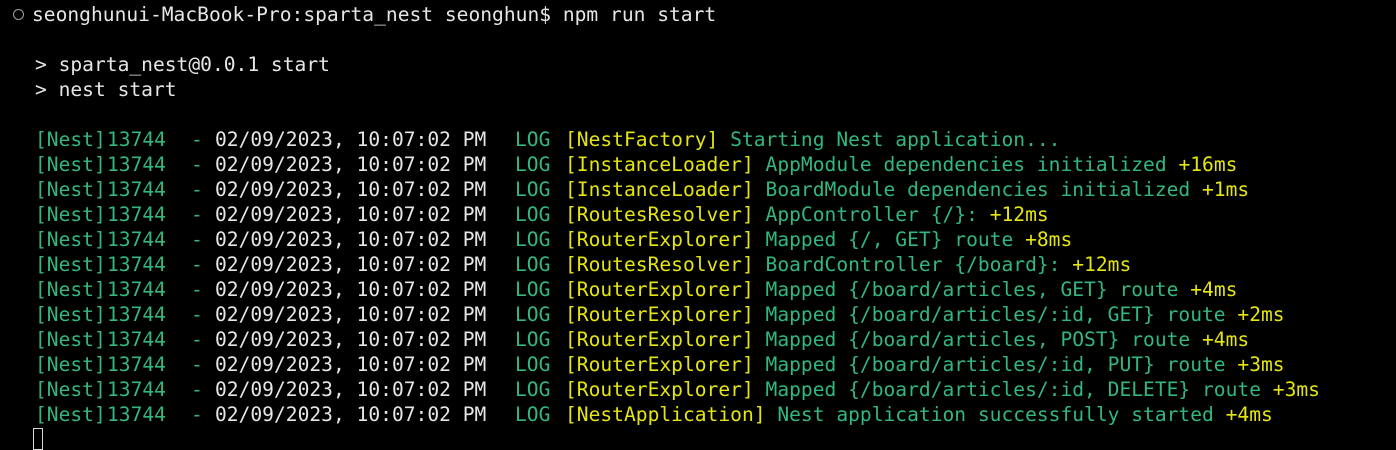  What do you see at coordinates (1226, 189) in the screenshot?
I see `log-elapsed: +1ms` at bounding box center [1226, 189].